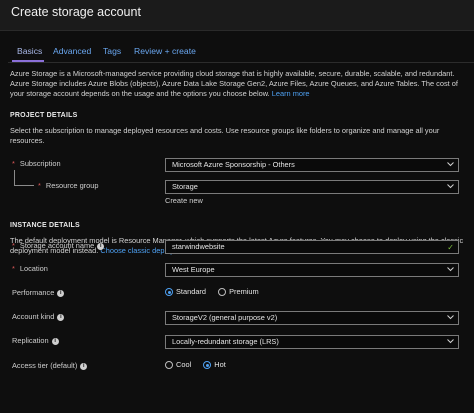 The width and height of the screenshot is (474, 413). I want to click on subscription-label: * Subscription, so click(36, 164).